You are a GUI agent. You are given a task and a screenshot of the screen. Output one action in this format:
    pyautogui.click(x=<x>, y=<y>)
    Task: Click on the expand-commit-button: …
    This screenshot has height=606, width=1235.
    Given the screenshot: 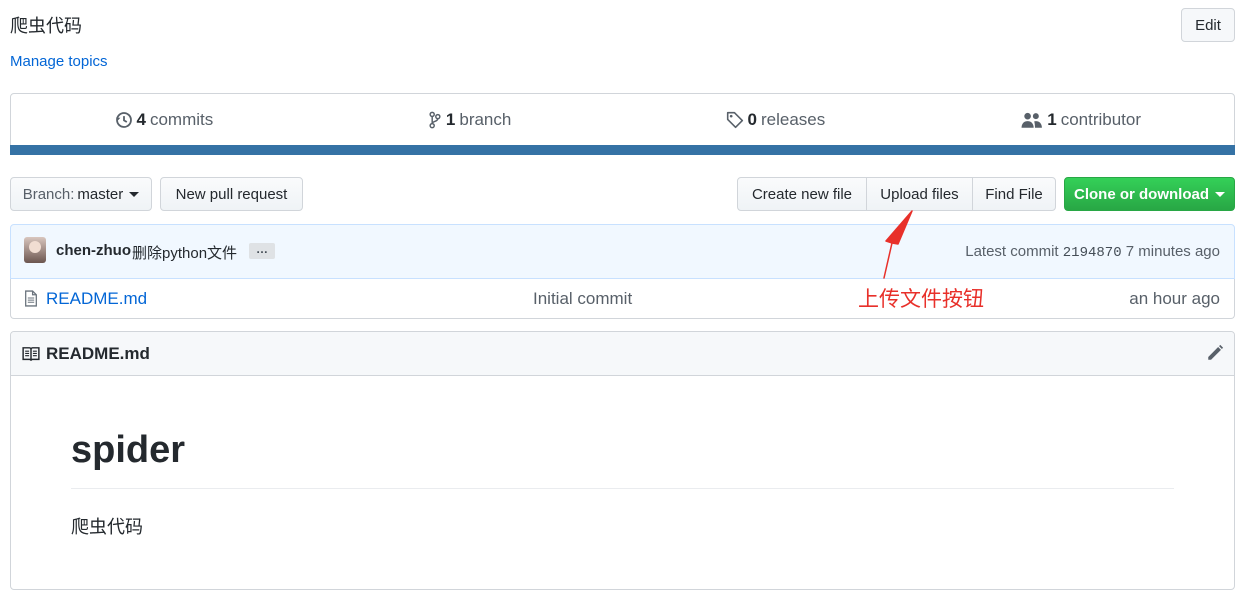 What is the action you would take?
    pyautogui.click(x=262, y=251)
    